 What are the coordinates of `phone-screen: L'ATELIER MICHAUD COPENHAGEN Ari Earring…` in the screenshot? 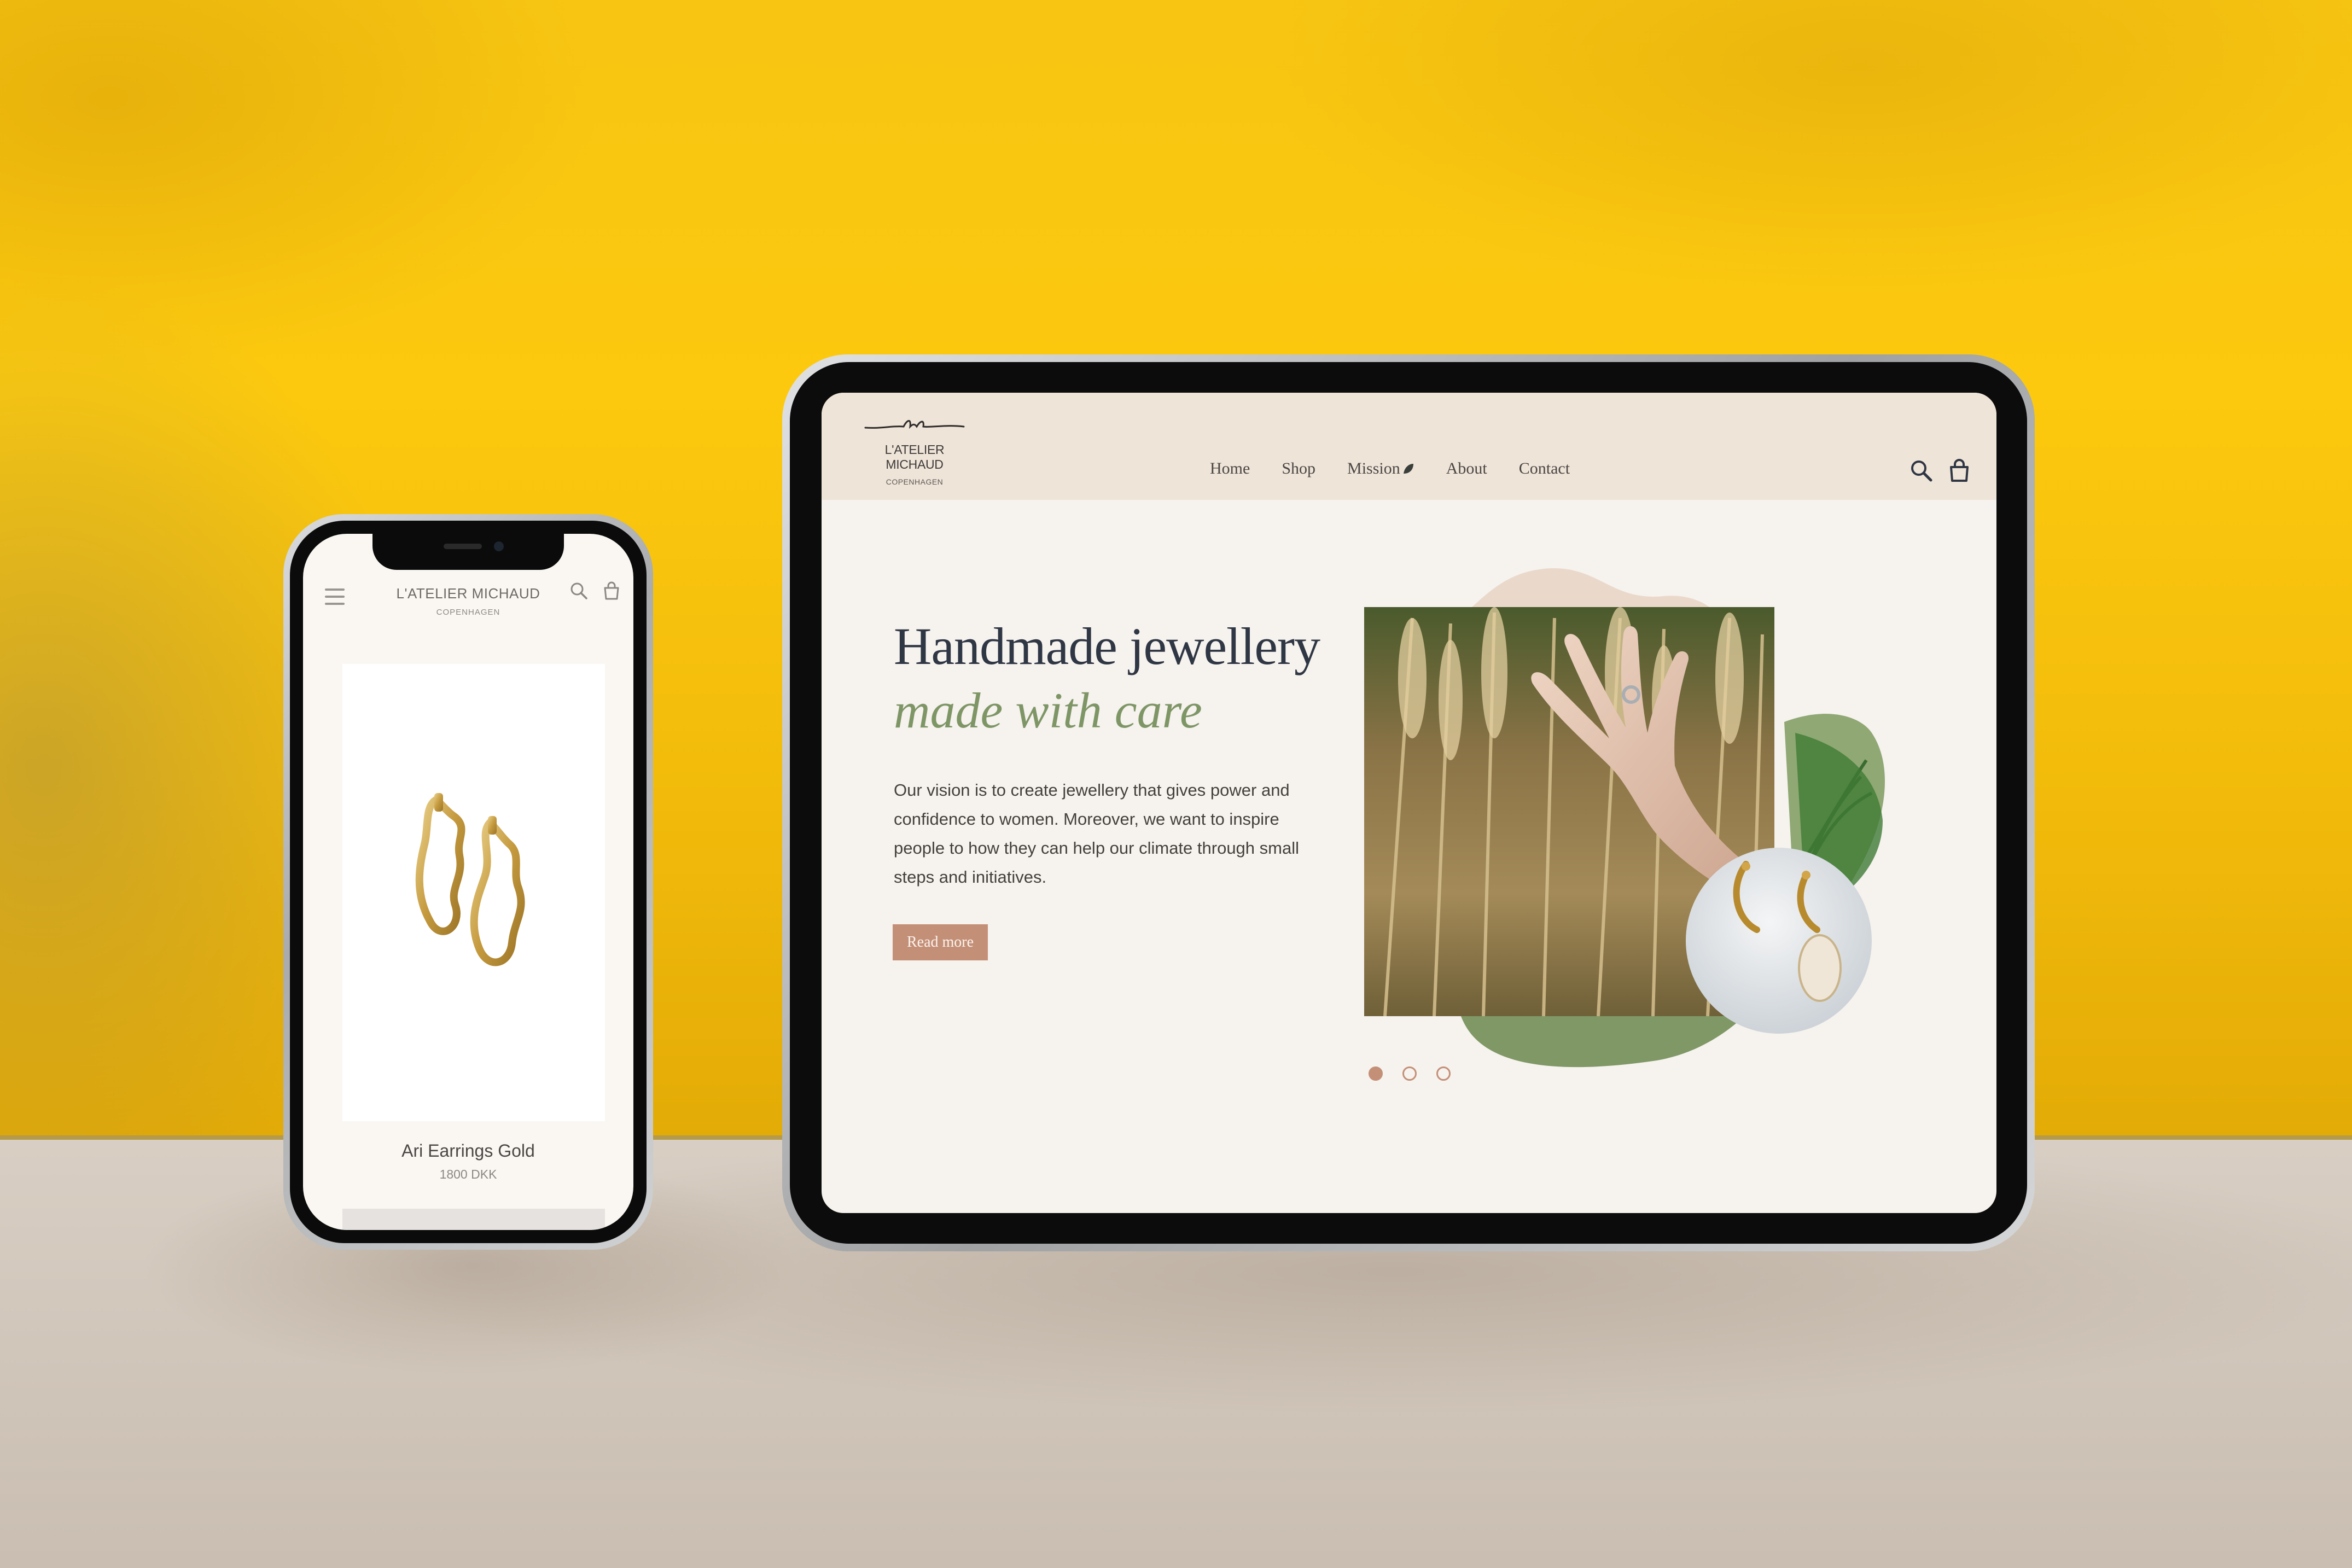 It's located at (468, 882).